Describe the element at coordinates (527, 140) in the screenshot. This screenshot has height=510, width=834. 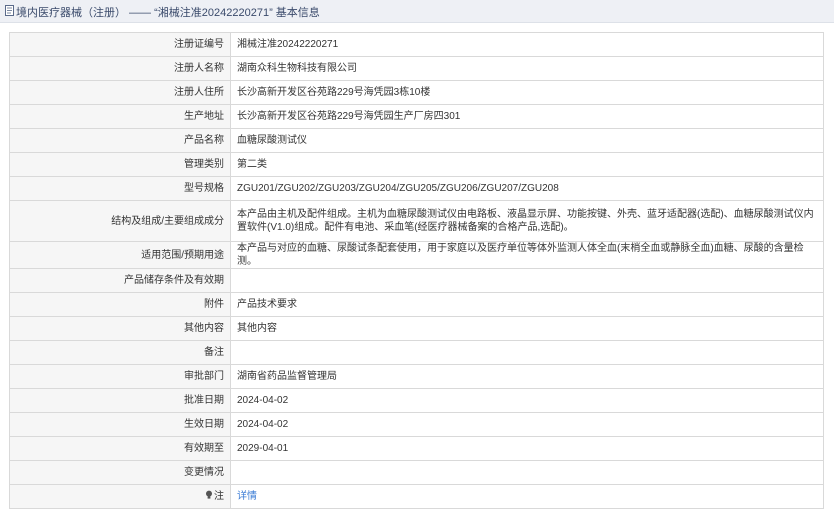
I see `row-value-product-name: 血糖尿酸测试仪` at that location.